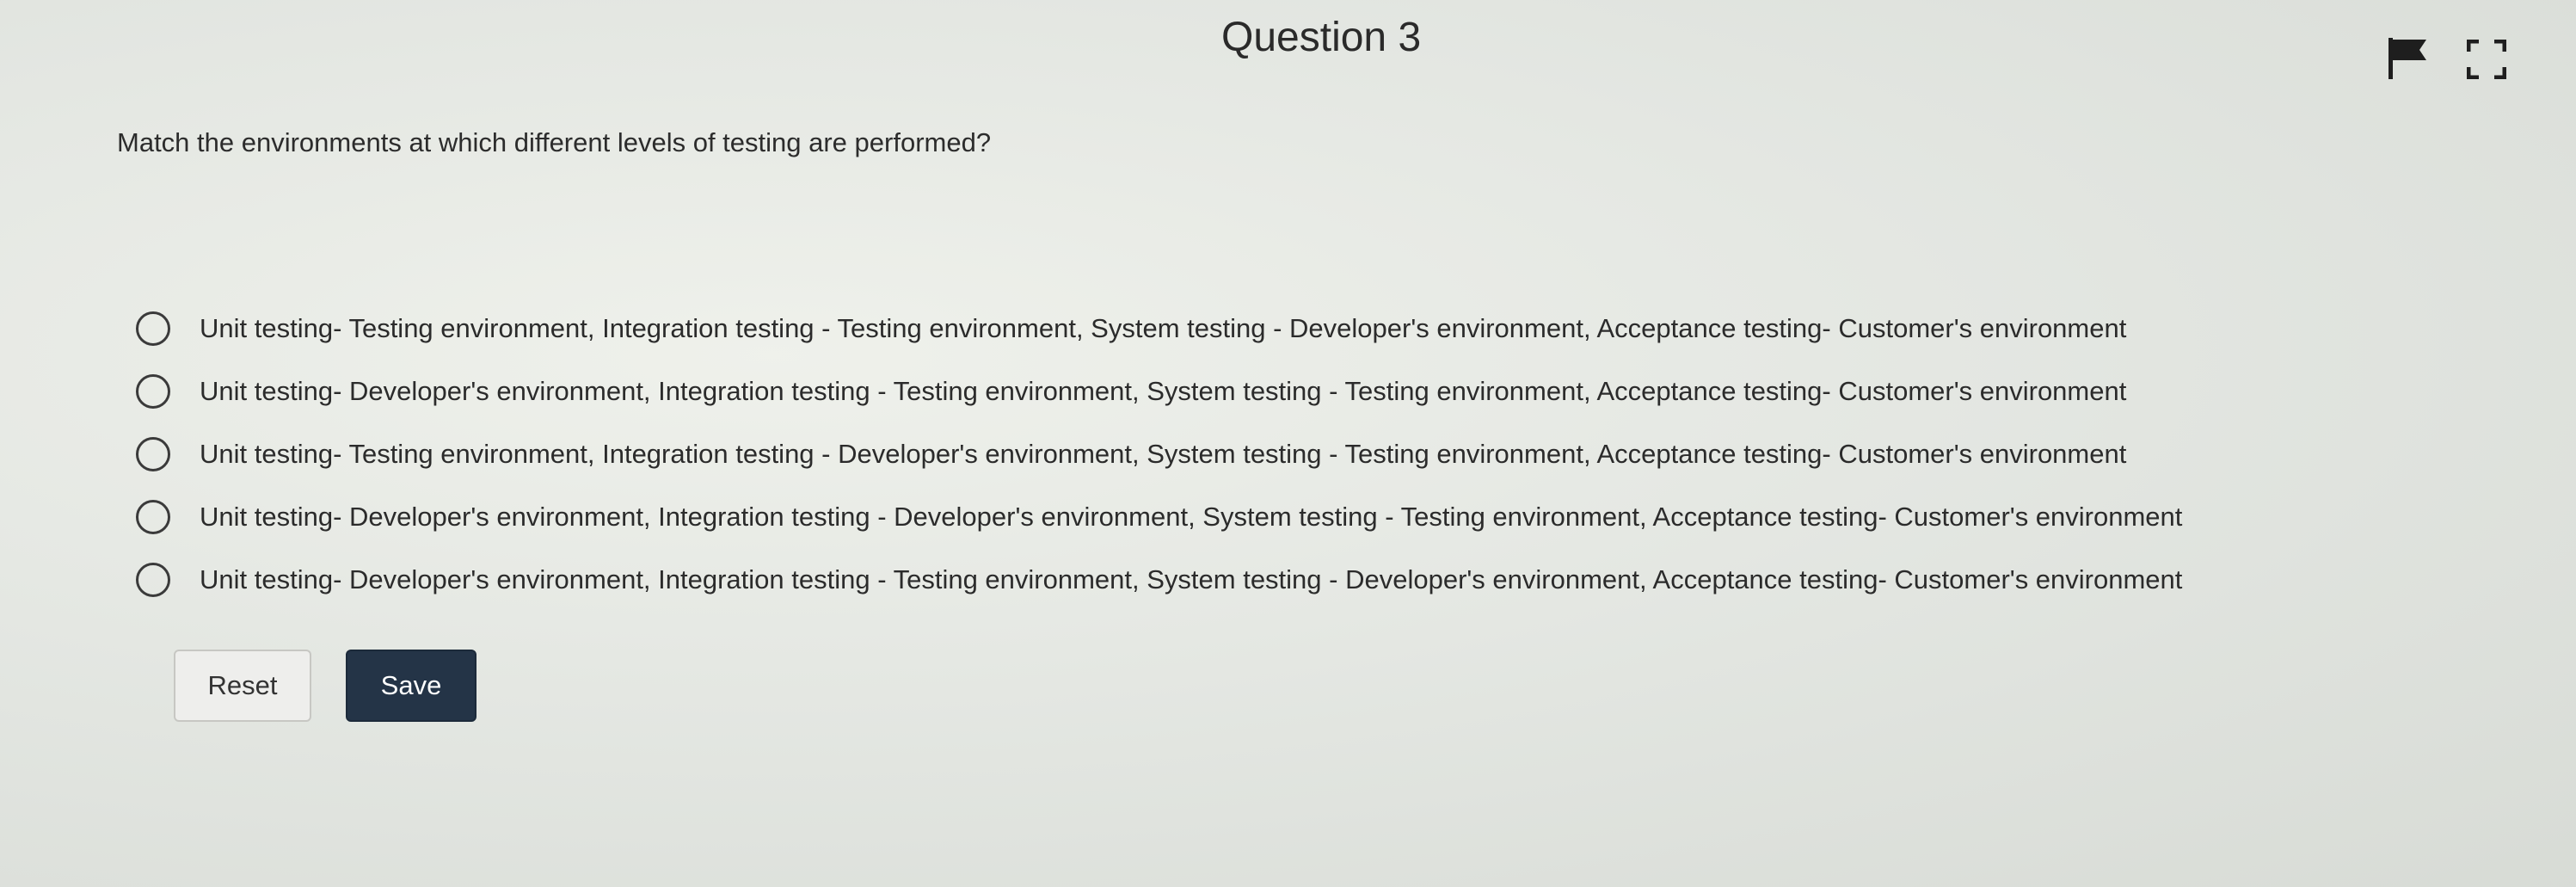 Image resolution: width=2576 pixels, height=887 pixels. I want to click on flag-icon, so click(2408, 58).